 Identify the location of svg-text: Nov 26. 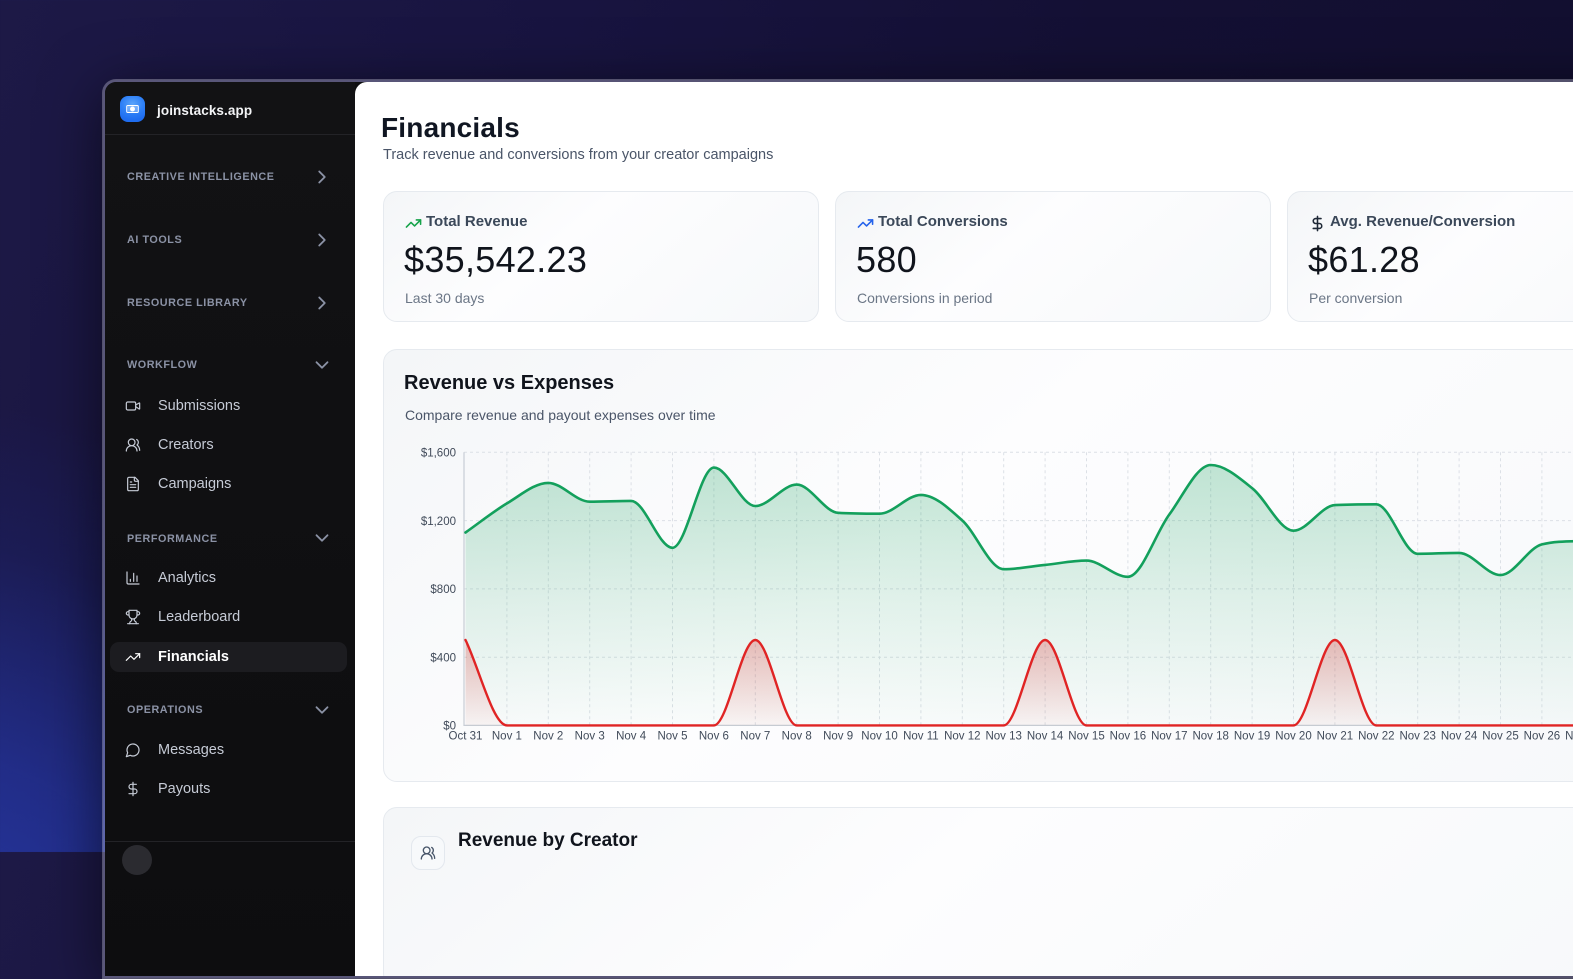
(1542, 737).